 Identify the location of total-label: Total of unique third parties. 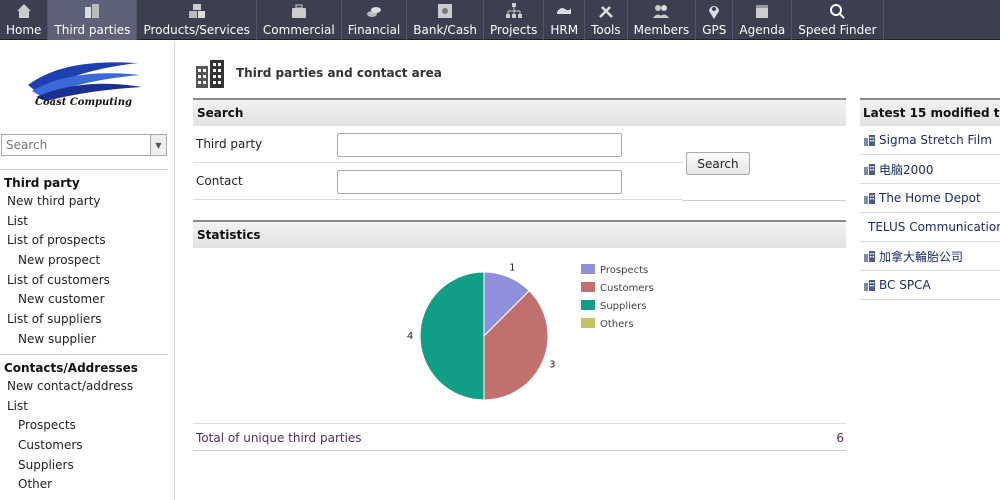
(279, 438).